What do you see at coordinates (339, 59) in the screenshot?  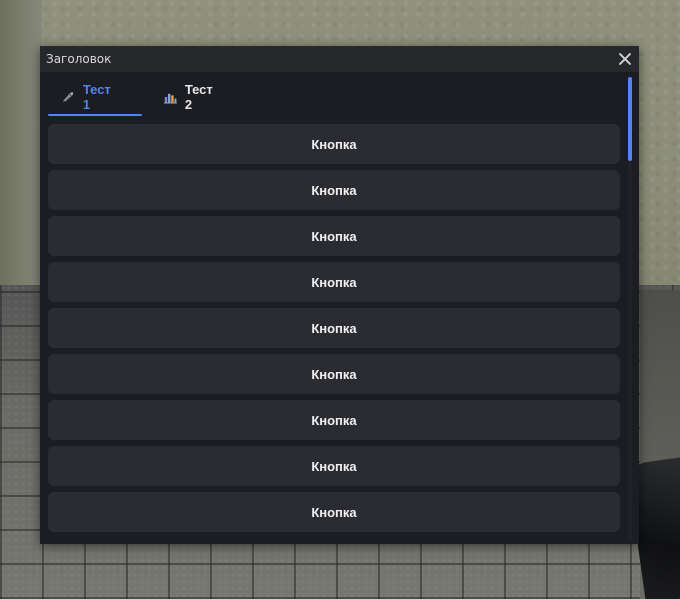 I see `window-titlebar: Заголовок` at bounding box center [339, 59].